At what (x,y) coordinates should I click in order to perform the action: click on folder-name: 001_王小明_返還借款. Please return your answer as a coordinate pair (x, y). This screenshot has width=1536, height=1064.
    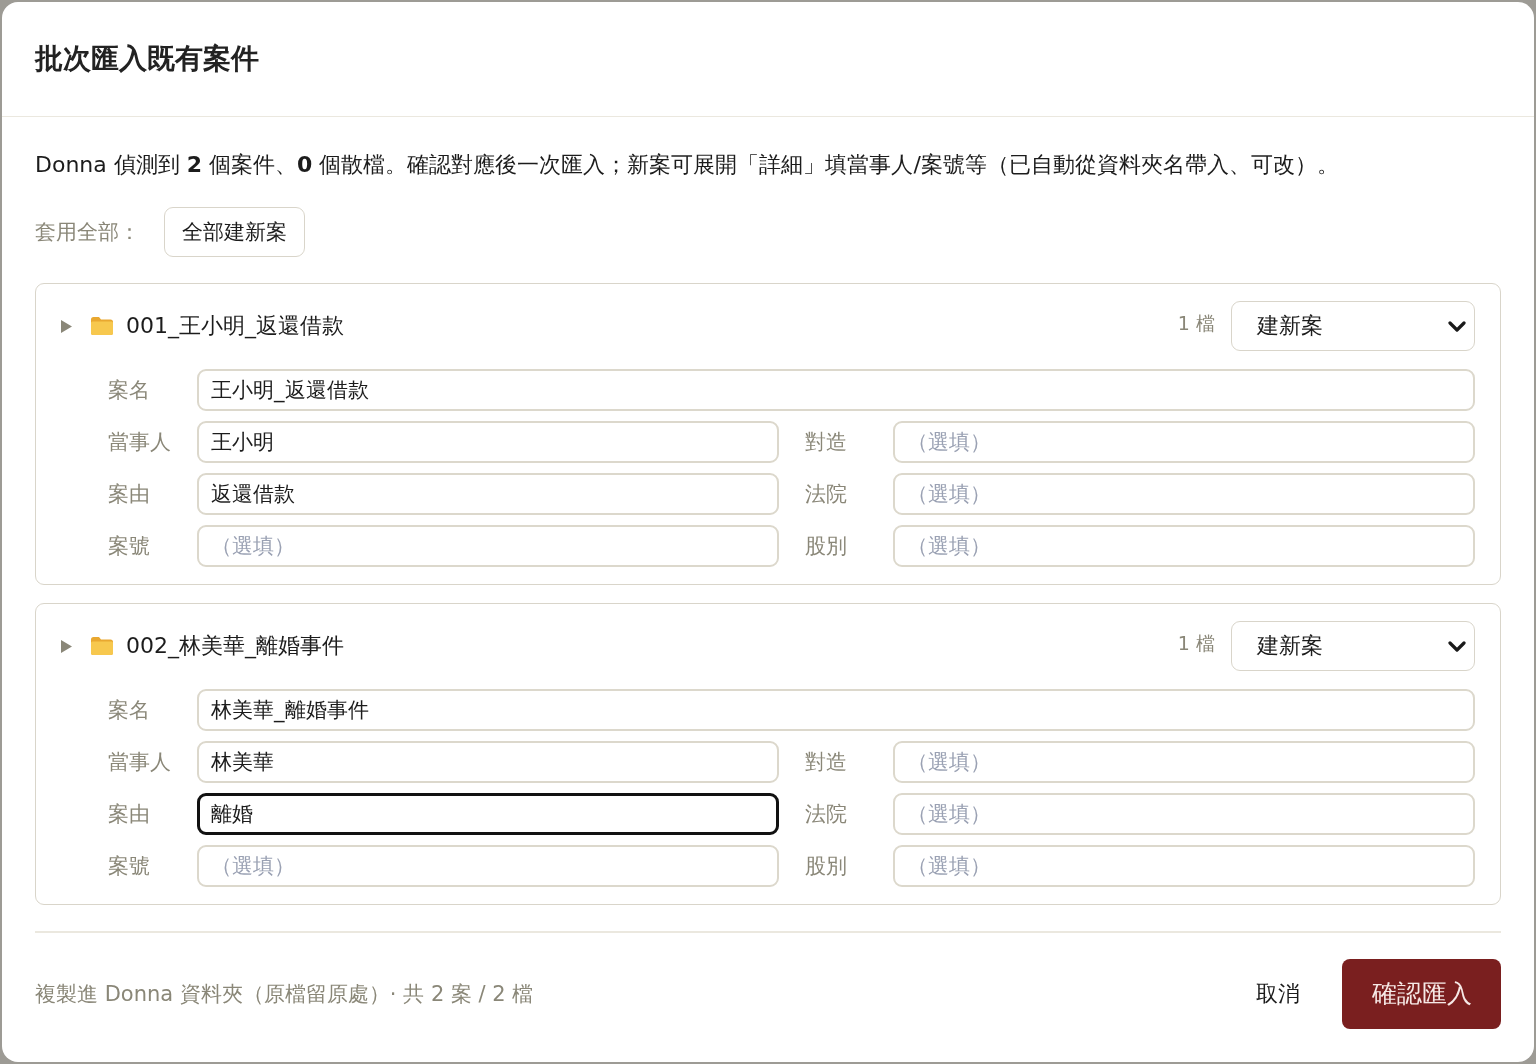
    Looking at the image, I should click on (235, 326).